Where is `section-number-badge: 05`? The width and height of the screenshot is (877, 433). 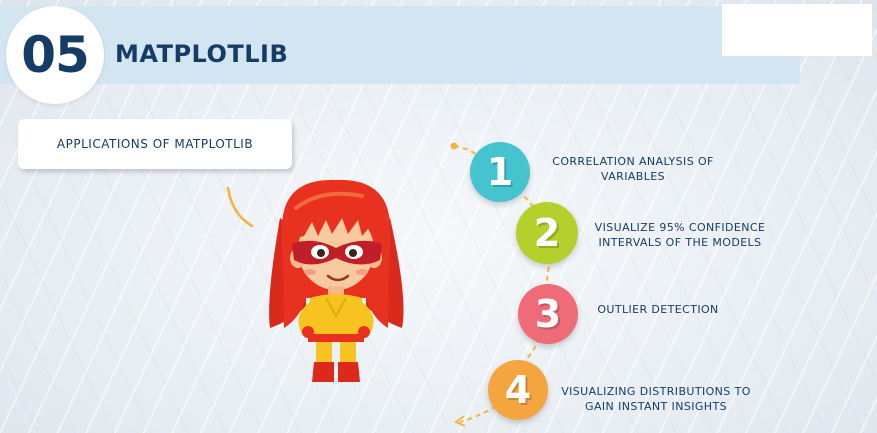
section-number-badge: 05 is located at coordinates (55, 55).